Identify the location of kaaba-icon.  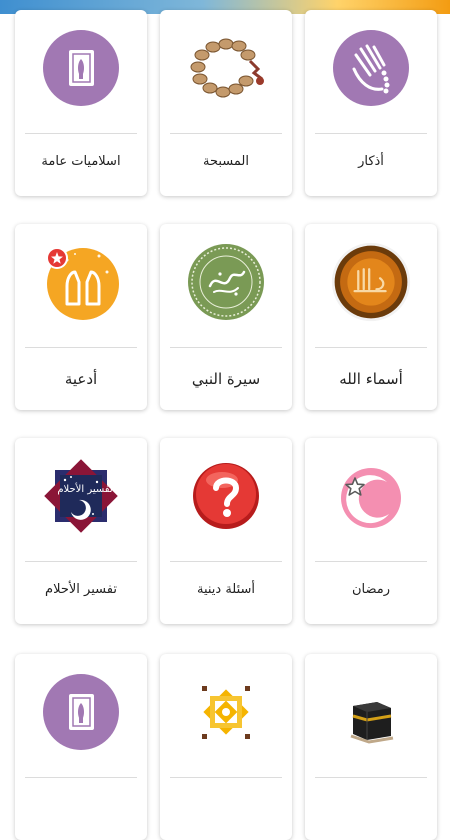
(371, 712).